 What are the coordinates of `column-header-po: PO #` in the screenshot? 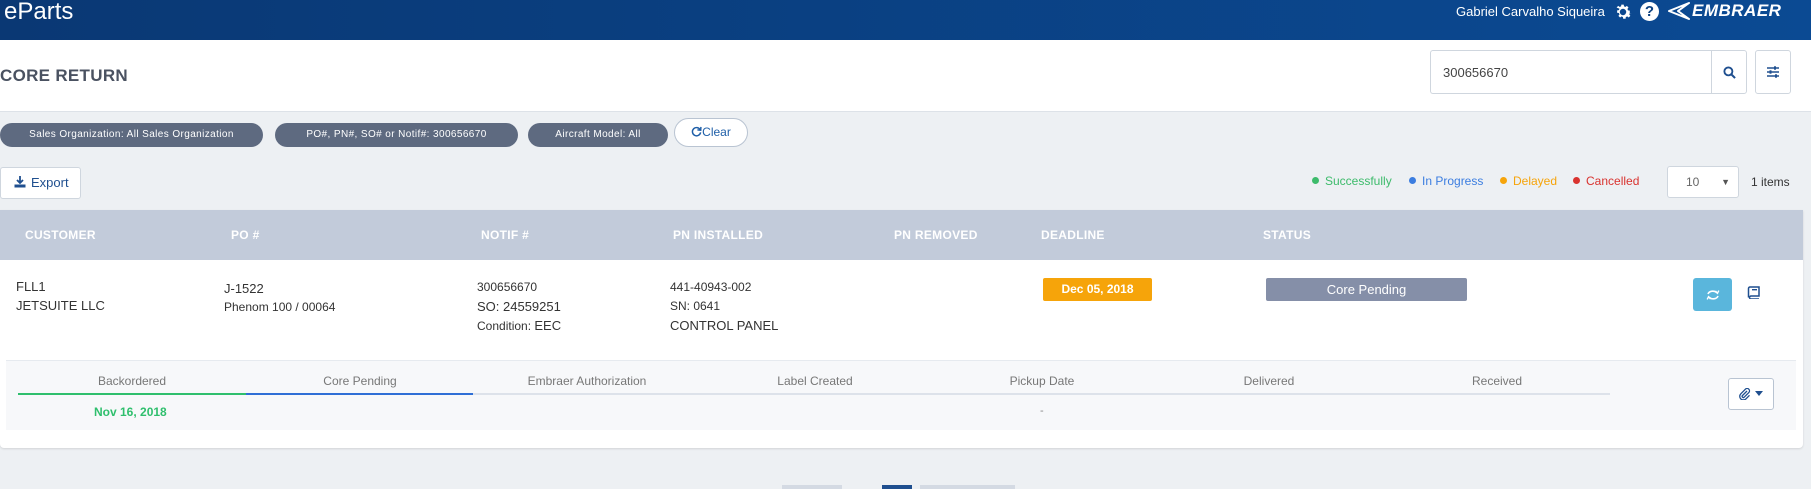 It's located at (245, 235).